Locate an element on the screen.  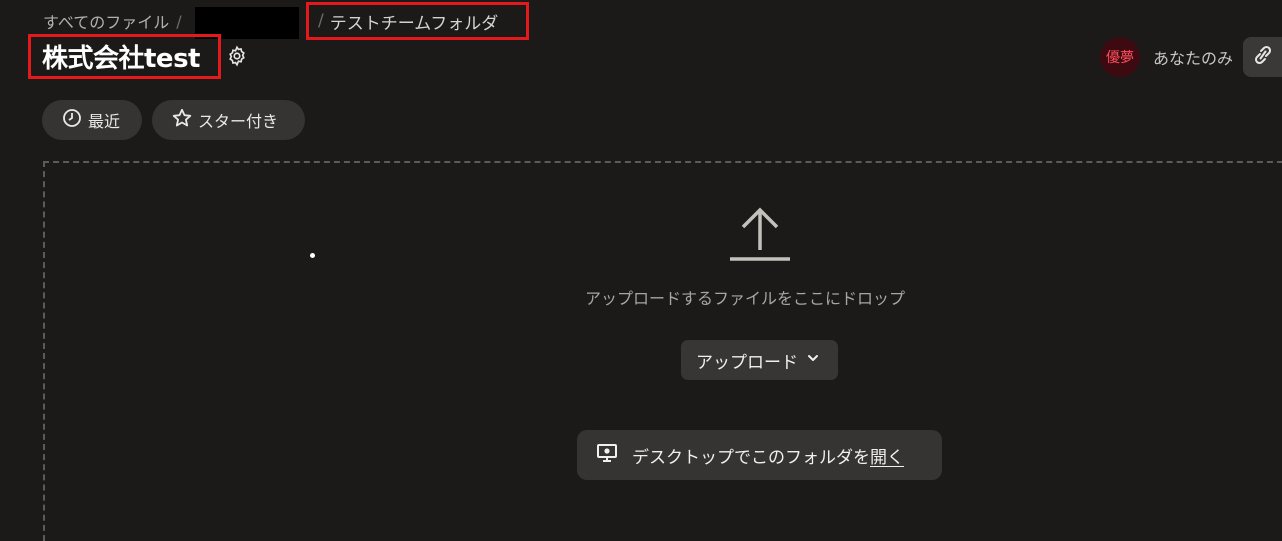
upload-dropdown-button: アップロード is located at coordinates (759, 360).